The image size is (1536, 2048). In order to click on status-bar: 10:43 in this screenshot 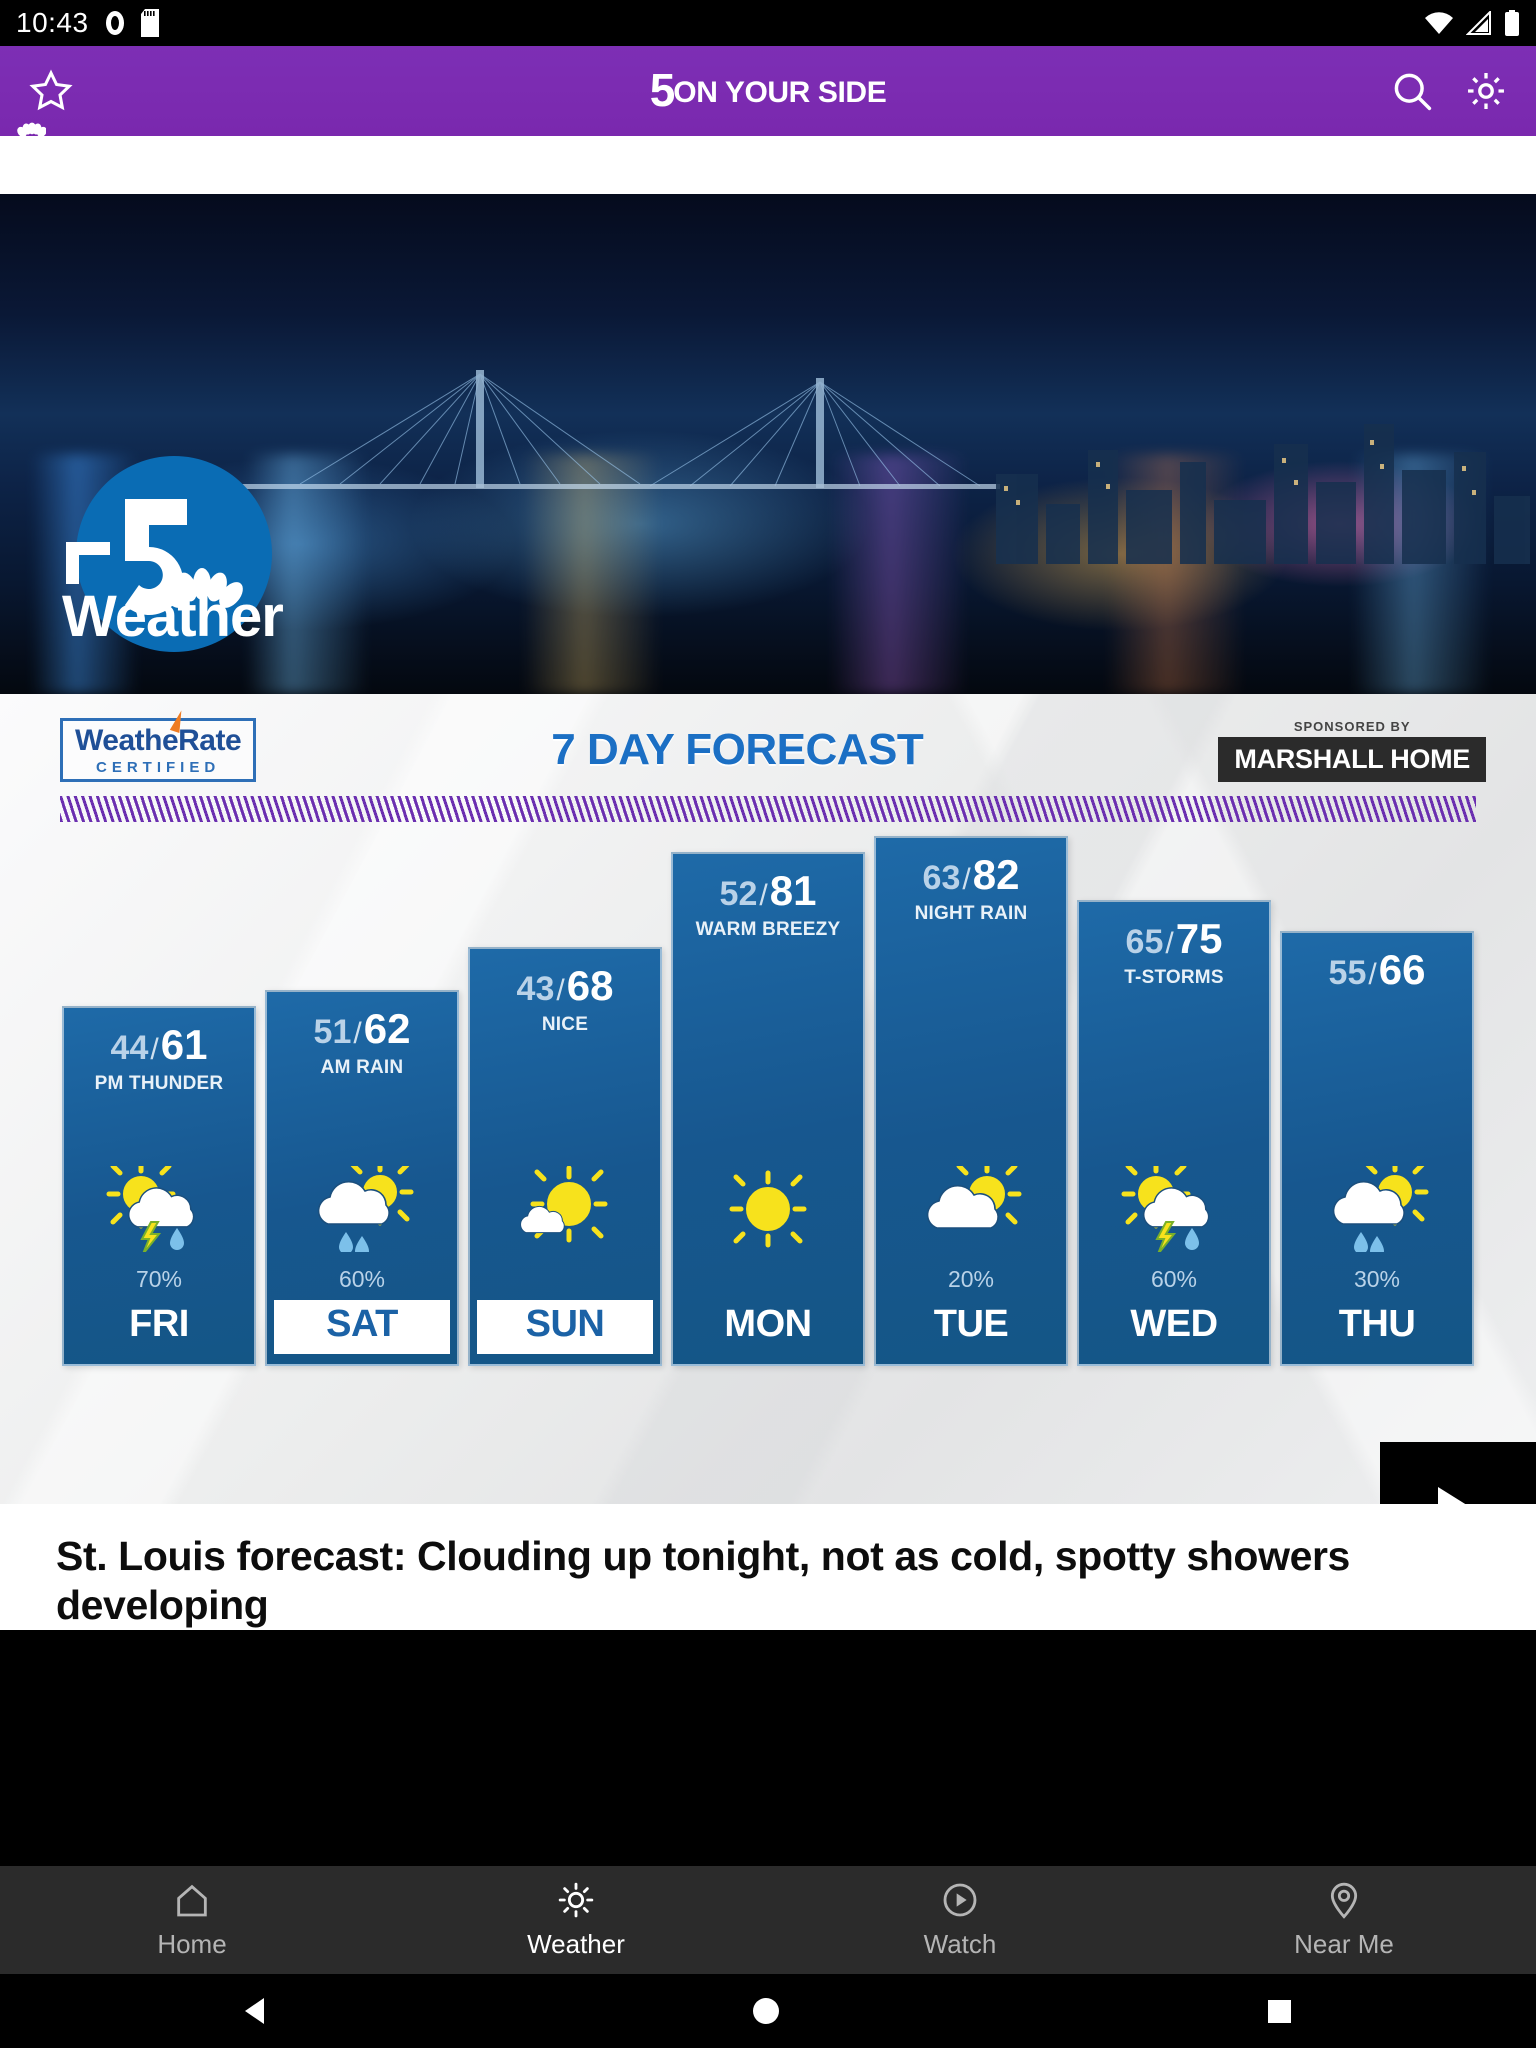, I will do `click(768, 23)`.